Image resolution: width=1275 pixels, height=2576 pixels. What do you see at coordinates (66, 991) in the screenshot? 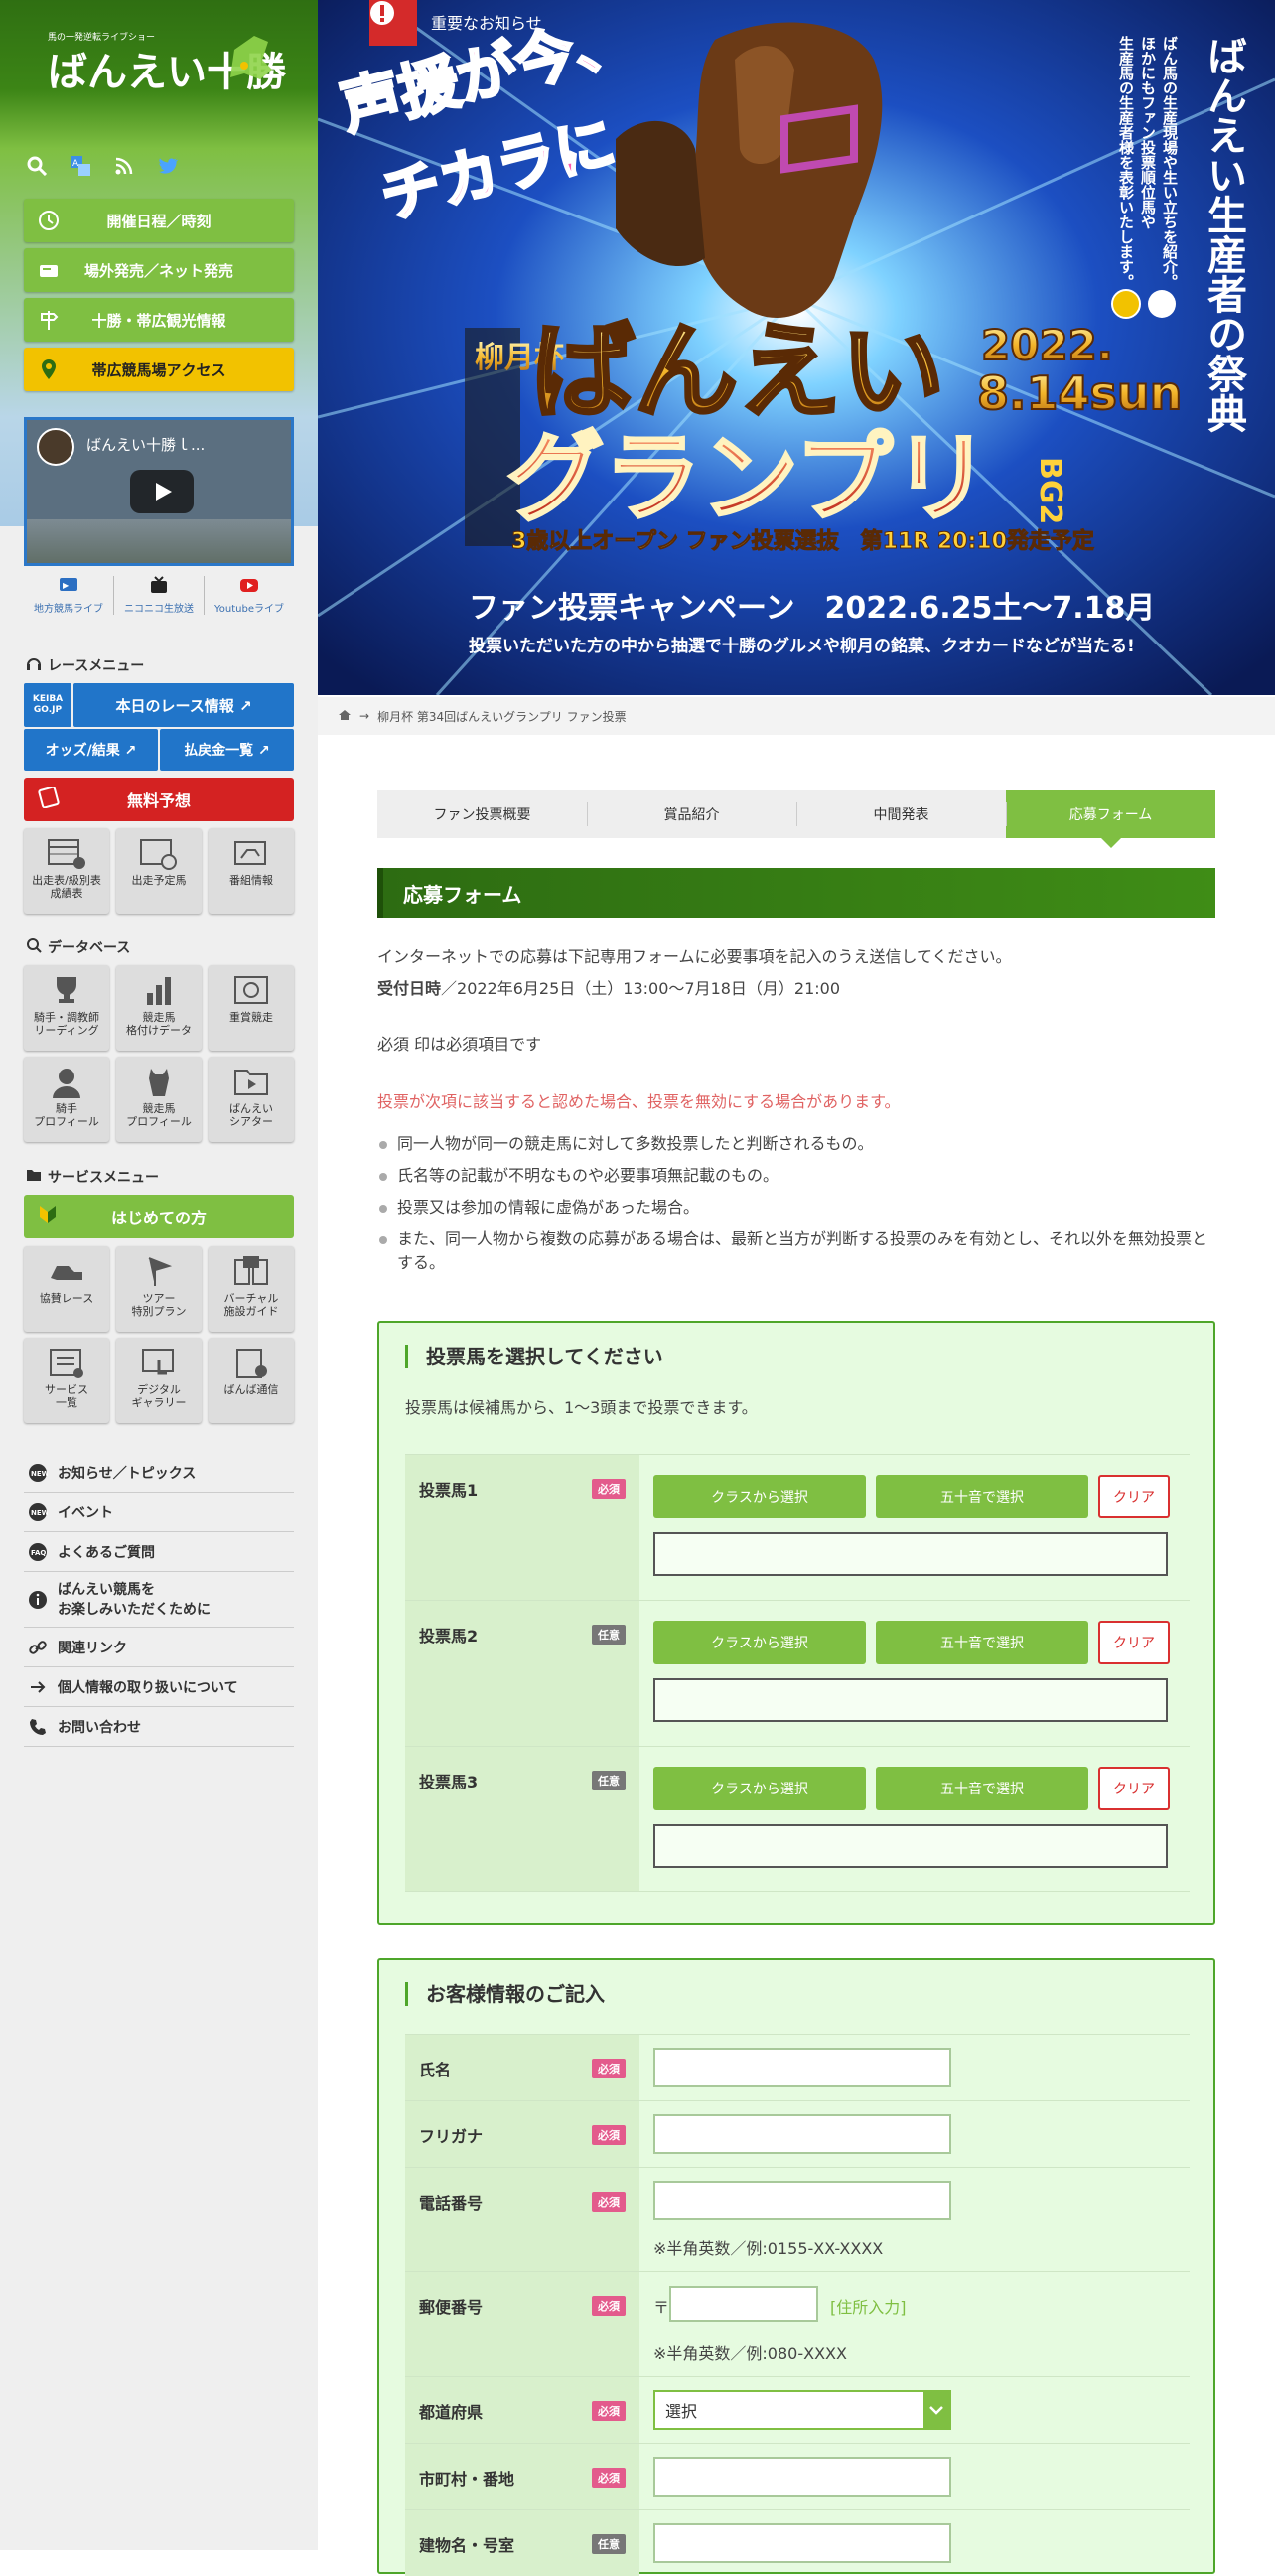
I see `trophy-icon` at bounding box center [66, 991].